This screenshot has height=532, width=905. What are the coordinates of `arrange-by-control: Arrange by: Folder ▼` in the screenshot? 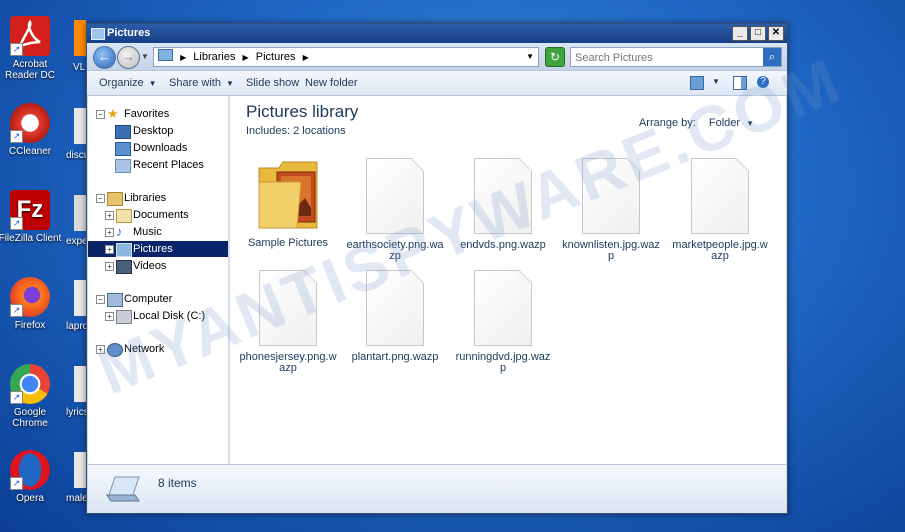 It's located at (696, 123).